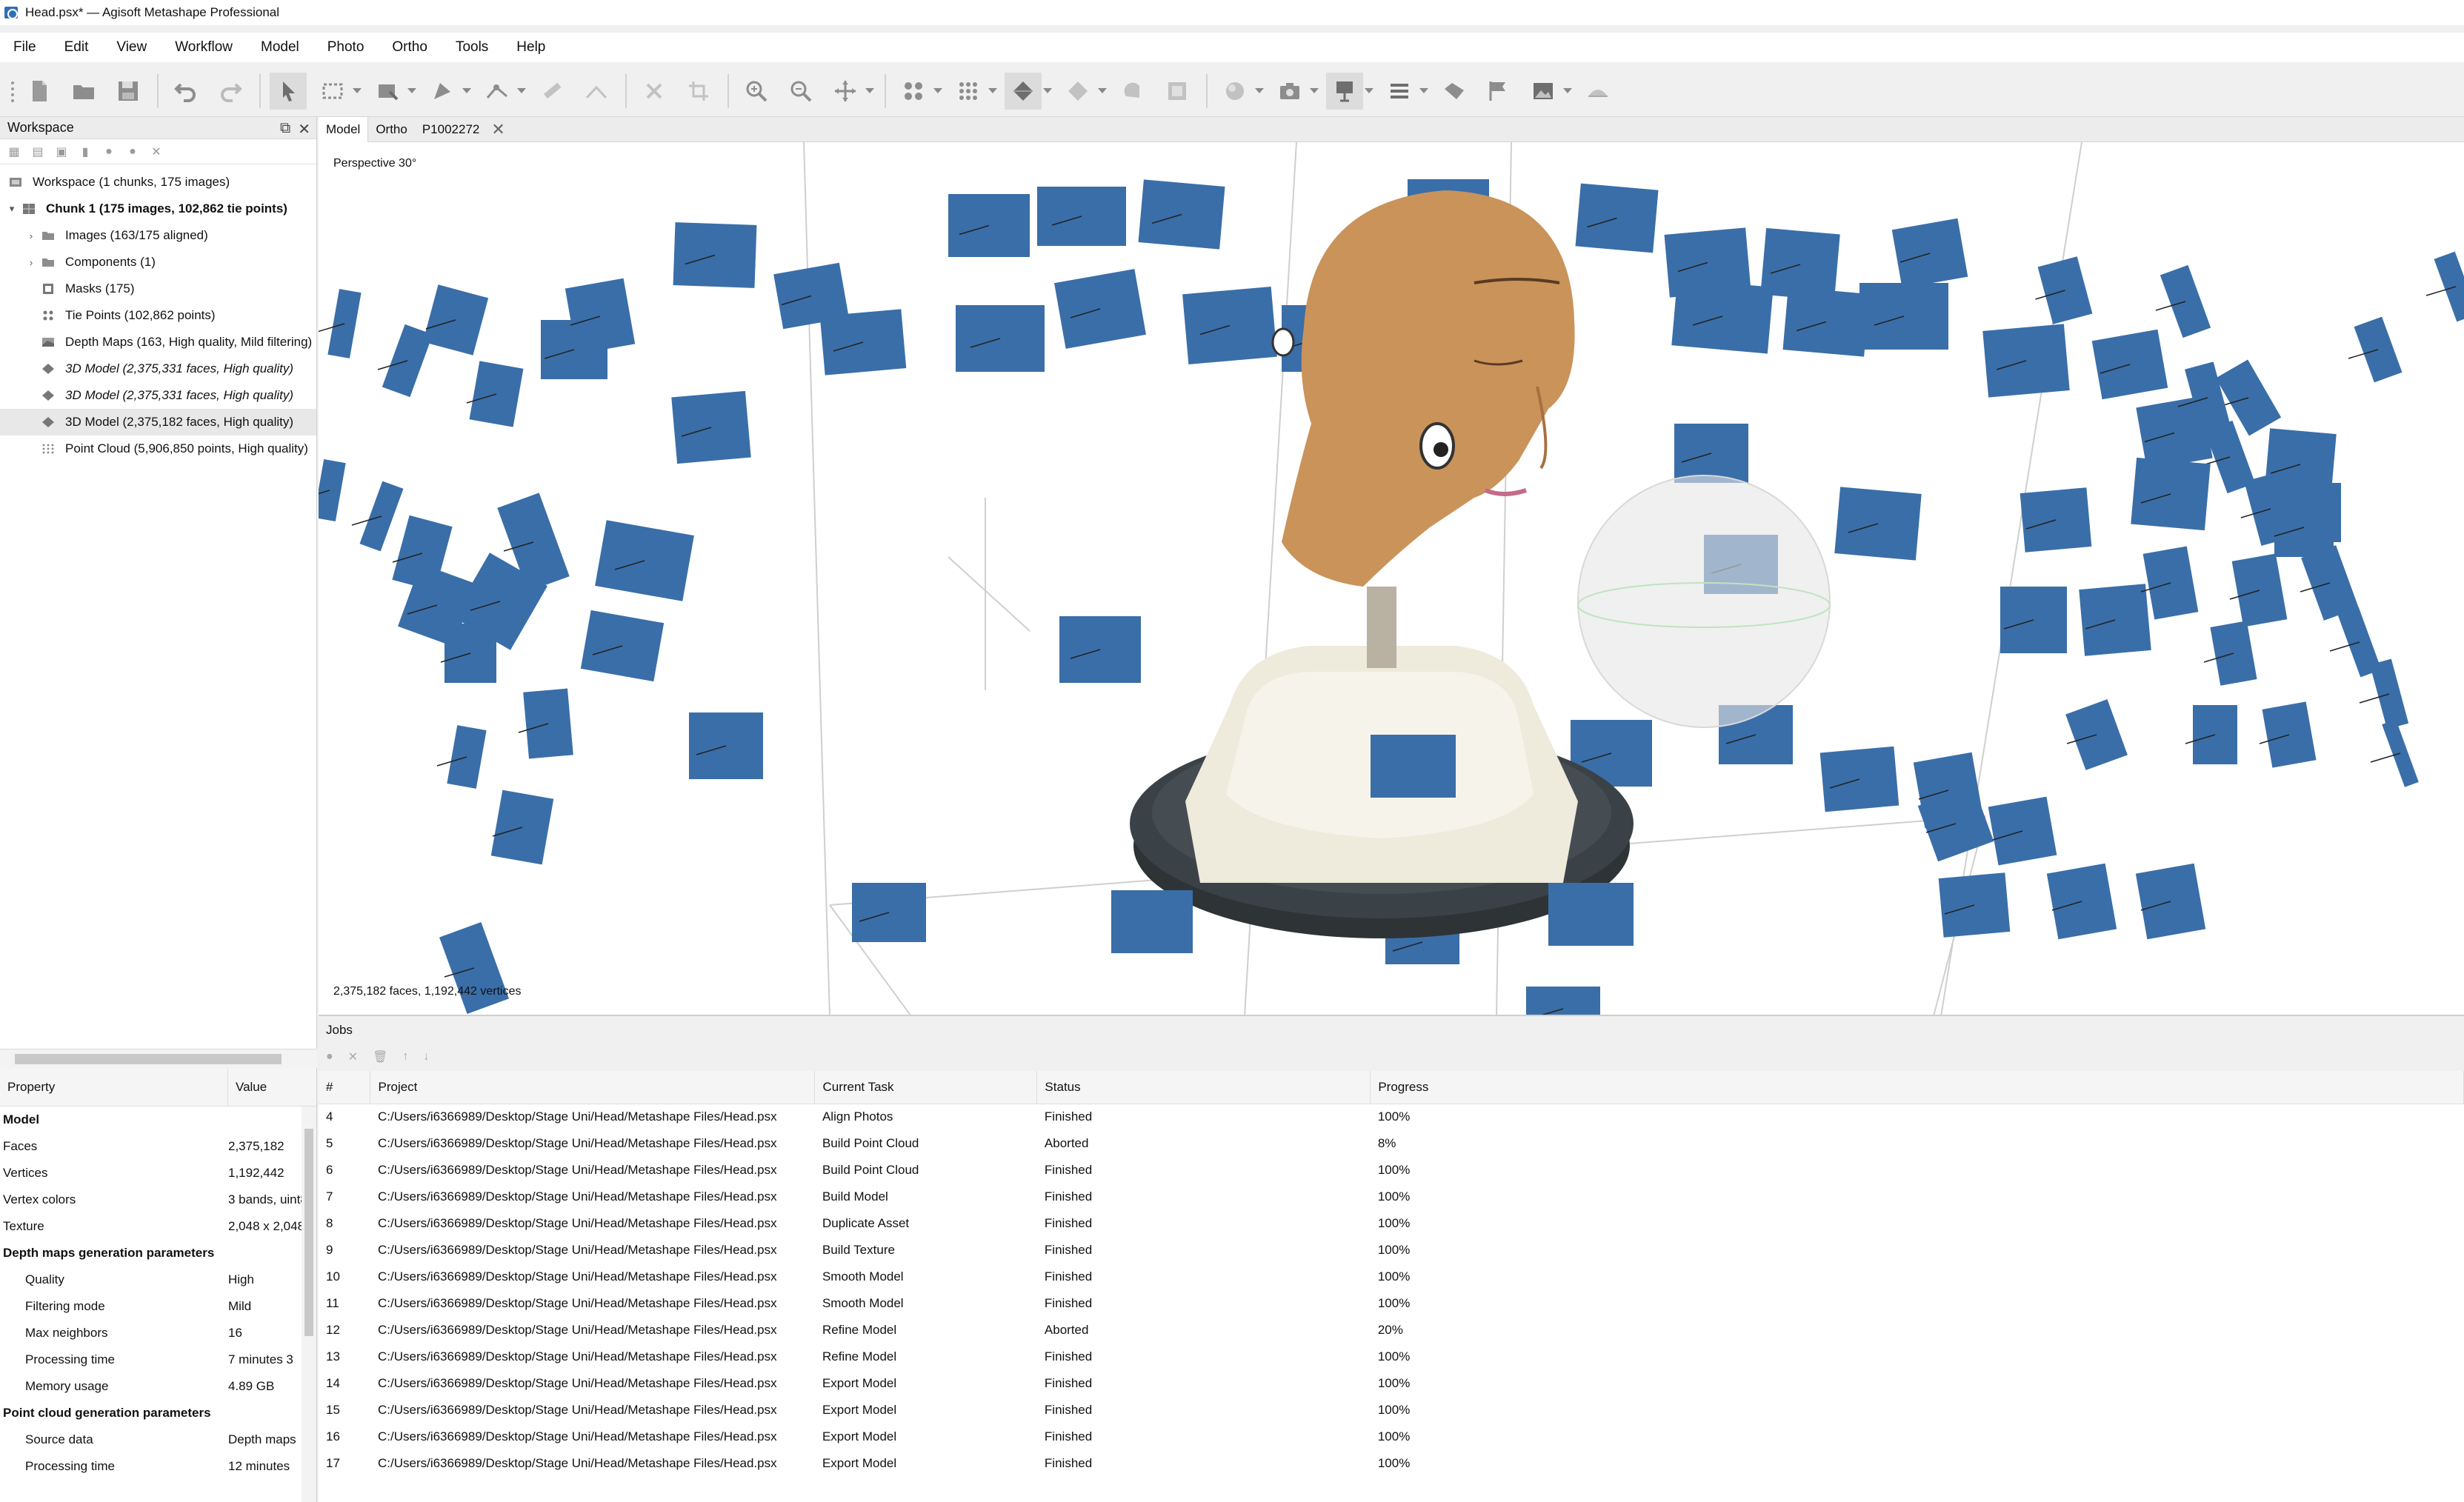  What do you see at coordinates (801, 92) in the screenshot?
I see `zoom-out-icon` at bounding box center [801, 92].